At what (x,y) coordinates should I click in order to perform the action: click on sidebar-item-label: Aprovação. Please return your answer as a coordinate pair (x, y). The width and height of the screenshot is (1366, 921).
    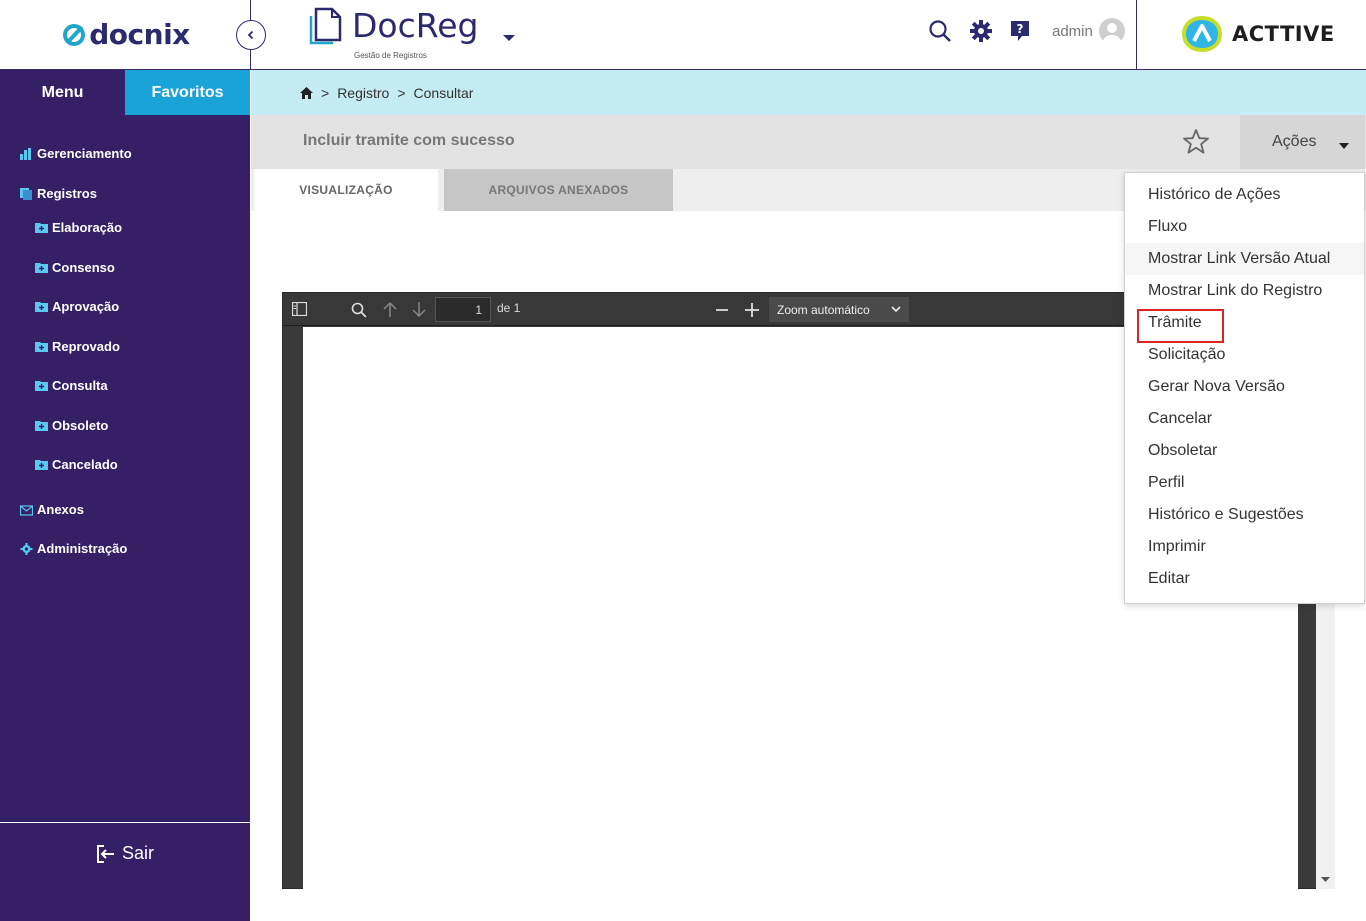
    Looking at the image, I should click on (86, 306).